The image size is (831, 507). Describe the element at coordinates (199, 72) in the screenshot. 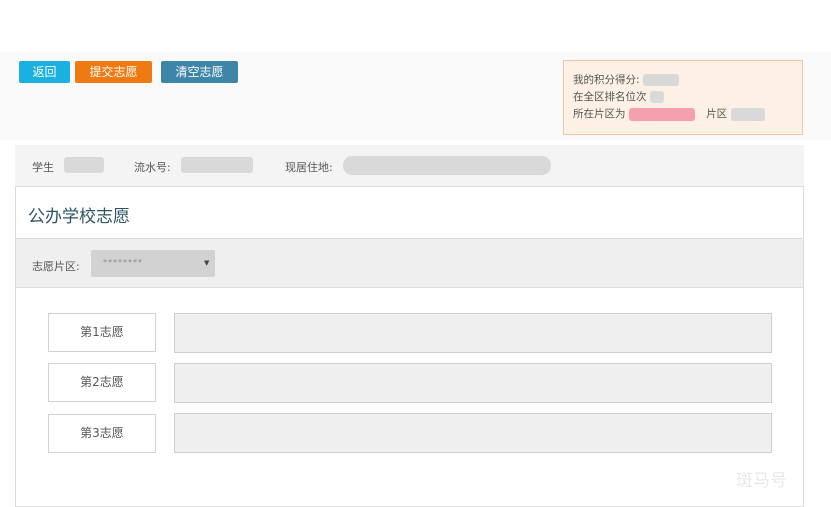

I see `clear-choices-button: 清空志愿` at that location.